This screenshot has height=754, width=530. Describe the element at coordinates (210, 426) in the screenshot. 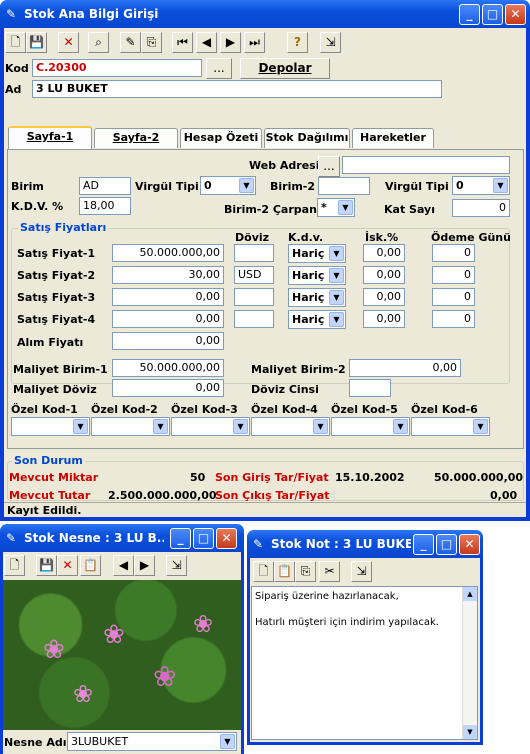

I see `ozel-kod-3-select: ▼` at that location.